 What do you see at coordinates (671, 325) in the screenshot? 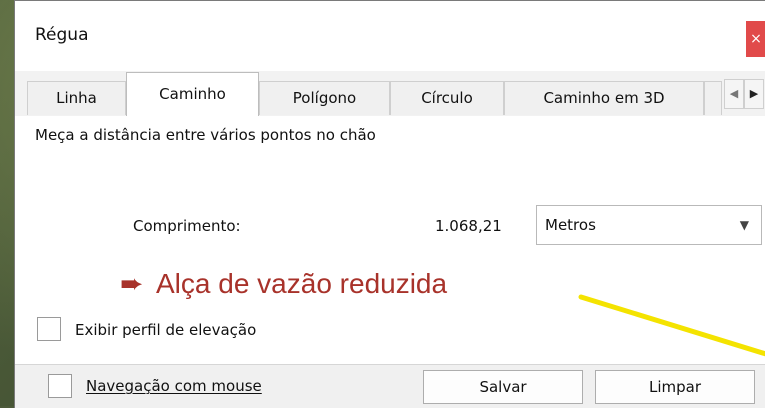
I see `annotation-pointer-line` at bounding box center [671, 325].